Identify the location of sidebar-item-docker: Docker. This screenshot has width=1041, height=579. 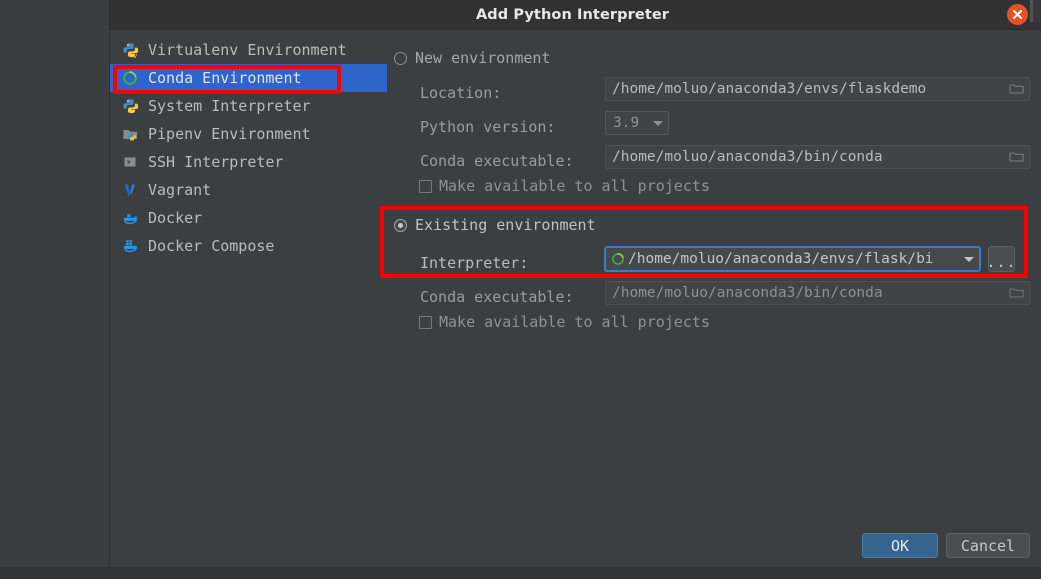
(243, 218).